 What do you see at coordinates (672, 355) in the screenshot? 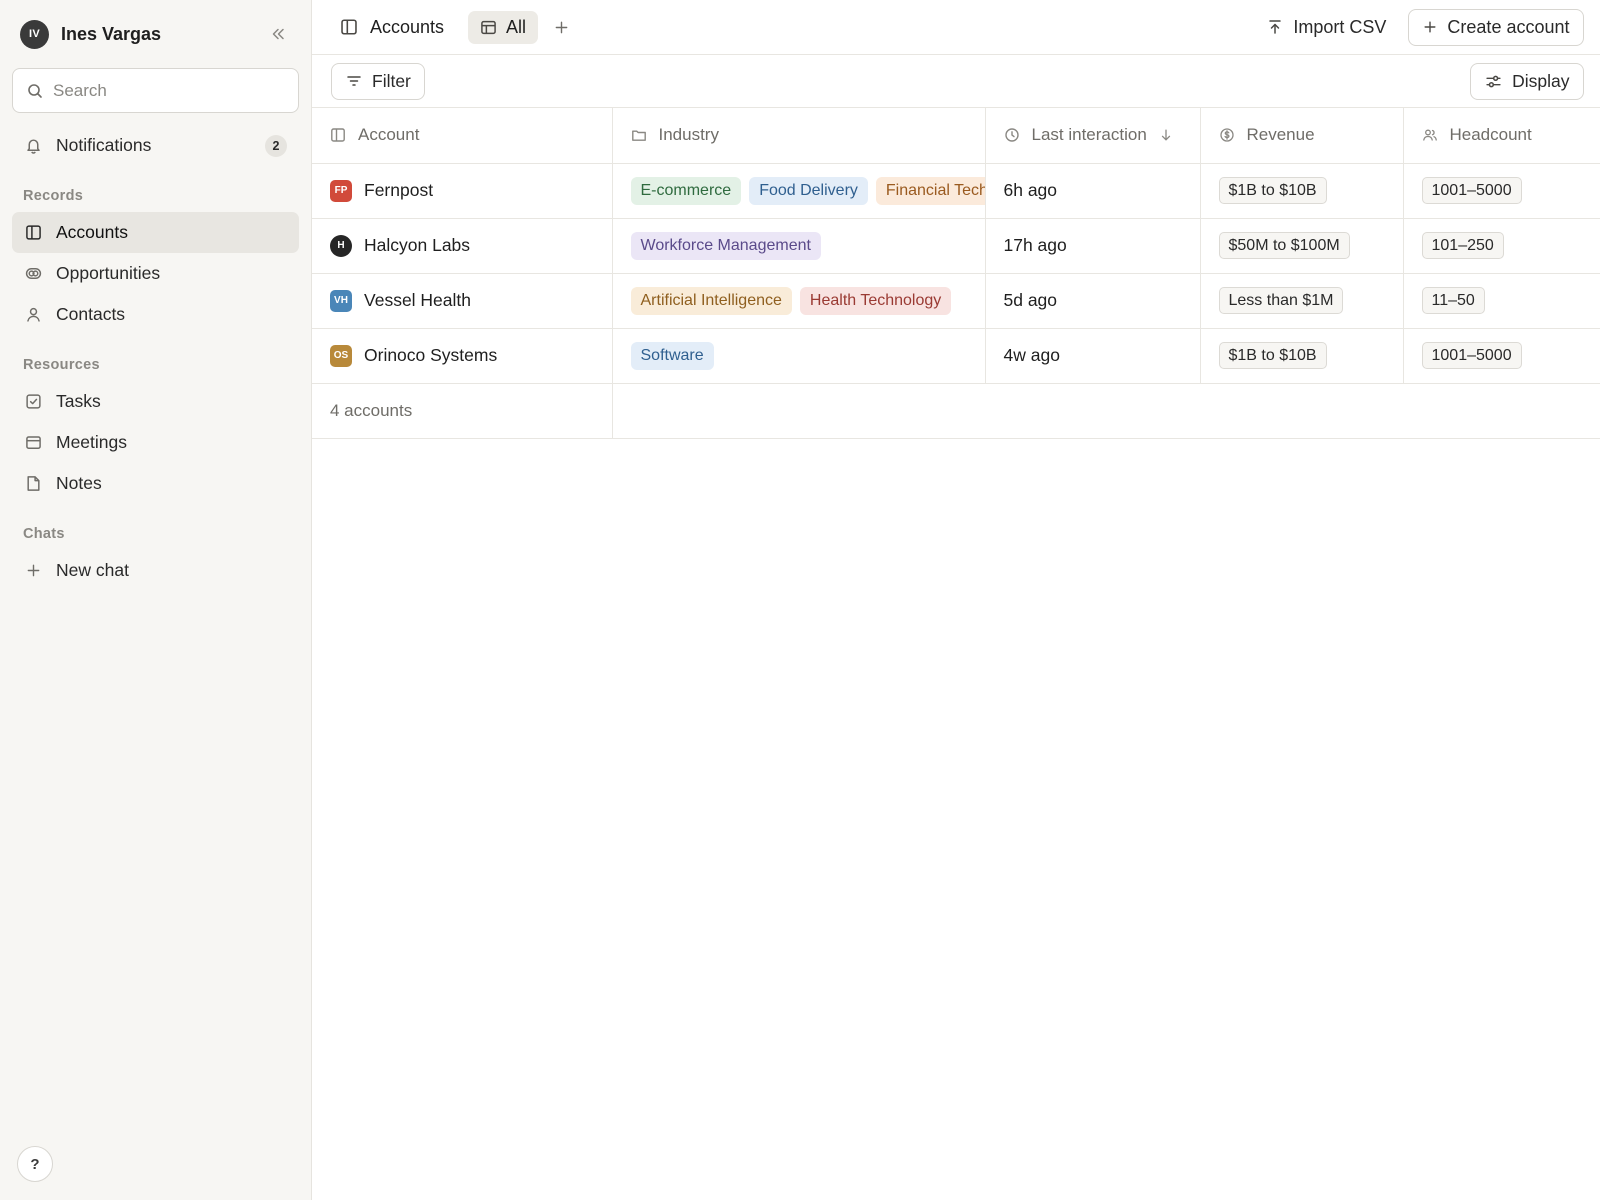
I see `industry-tag: Software` at bounding box center [672, 355].